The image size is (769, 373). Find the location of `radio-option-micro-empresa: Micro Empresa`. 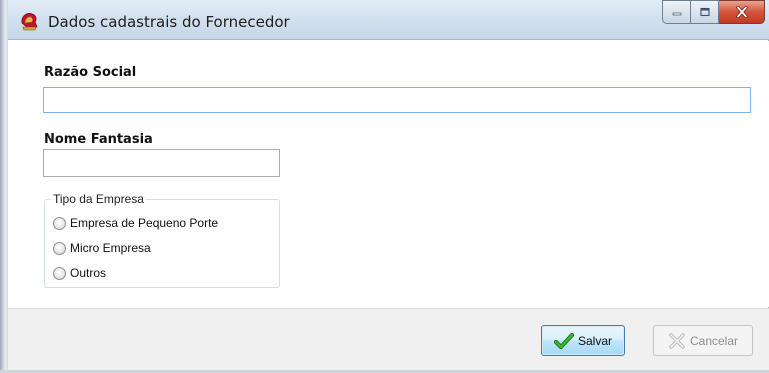

radio-option-micro-empresa: Micro Empresa is located at coordinates (102, 248).